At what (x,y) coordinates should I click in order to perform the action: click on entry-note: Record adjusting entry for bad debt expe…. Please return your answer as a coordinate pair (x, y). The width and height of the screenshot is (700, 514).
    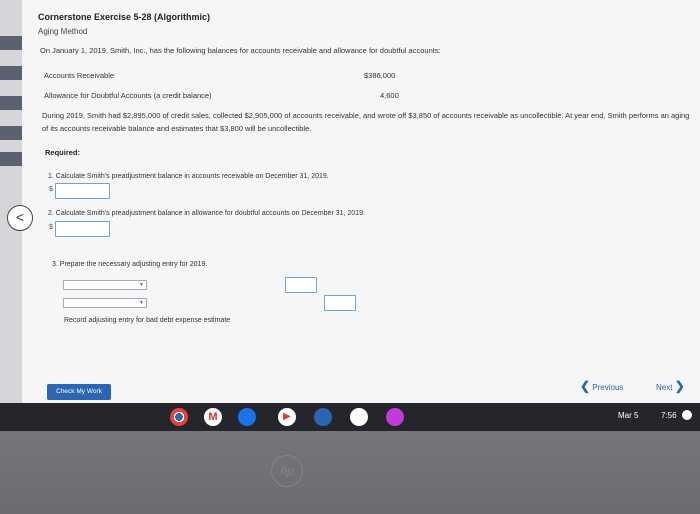
    Looking at the image, I should click on (147, 320).